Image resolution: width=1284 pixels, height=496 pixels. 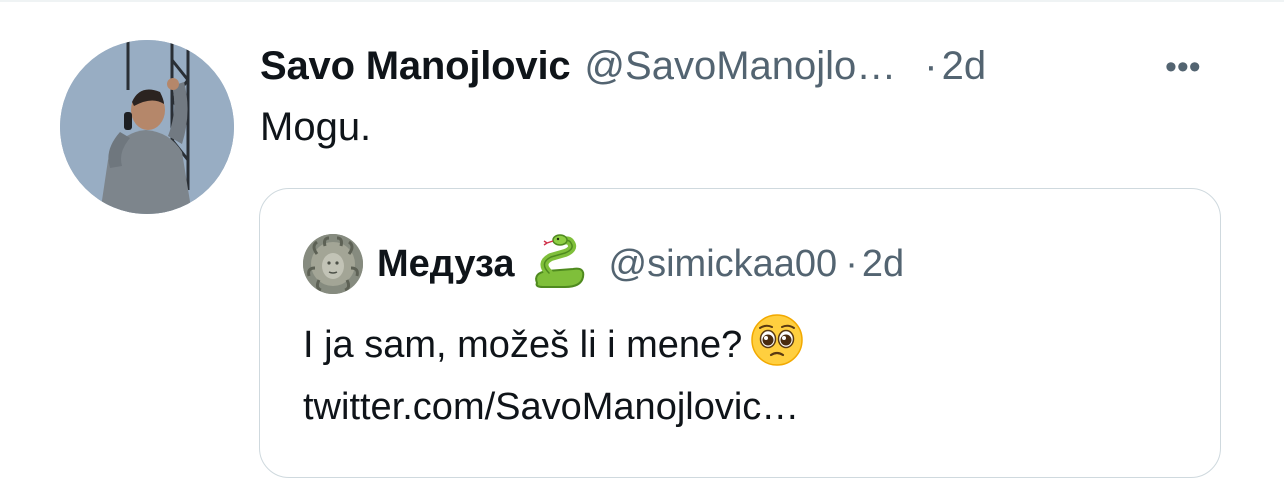 I want to click on tweet-header: Savo Manojlovic @SavoManojlo… · 2d •••, so click(x=755, y=66).